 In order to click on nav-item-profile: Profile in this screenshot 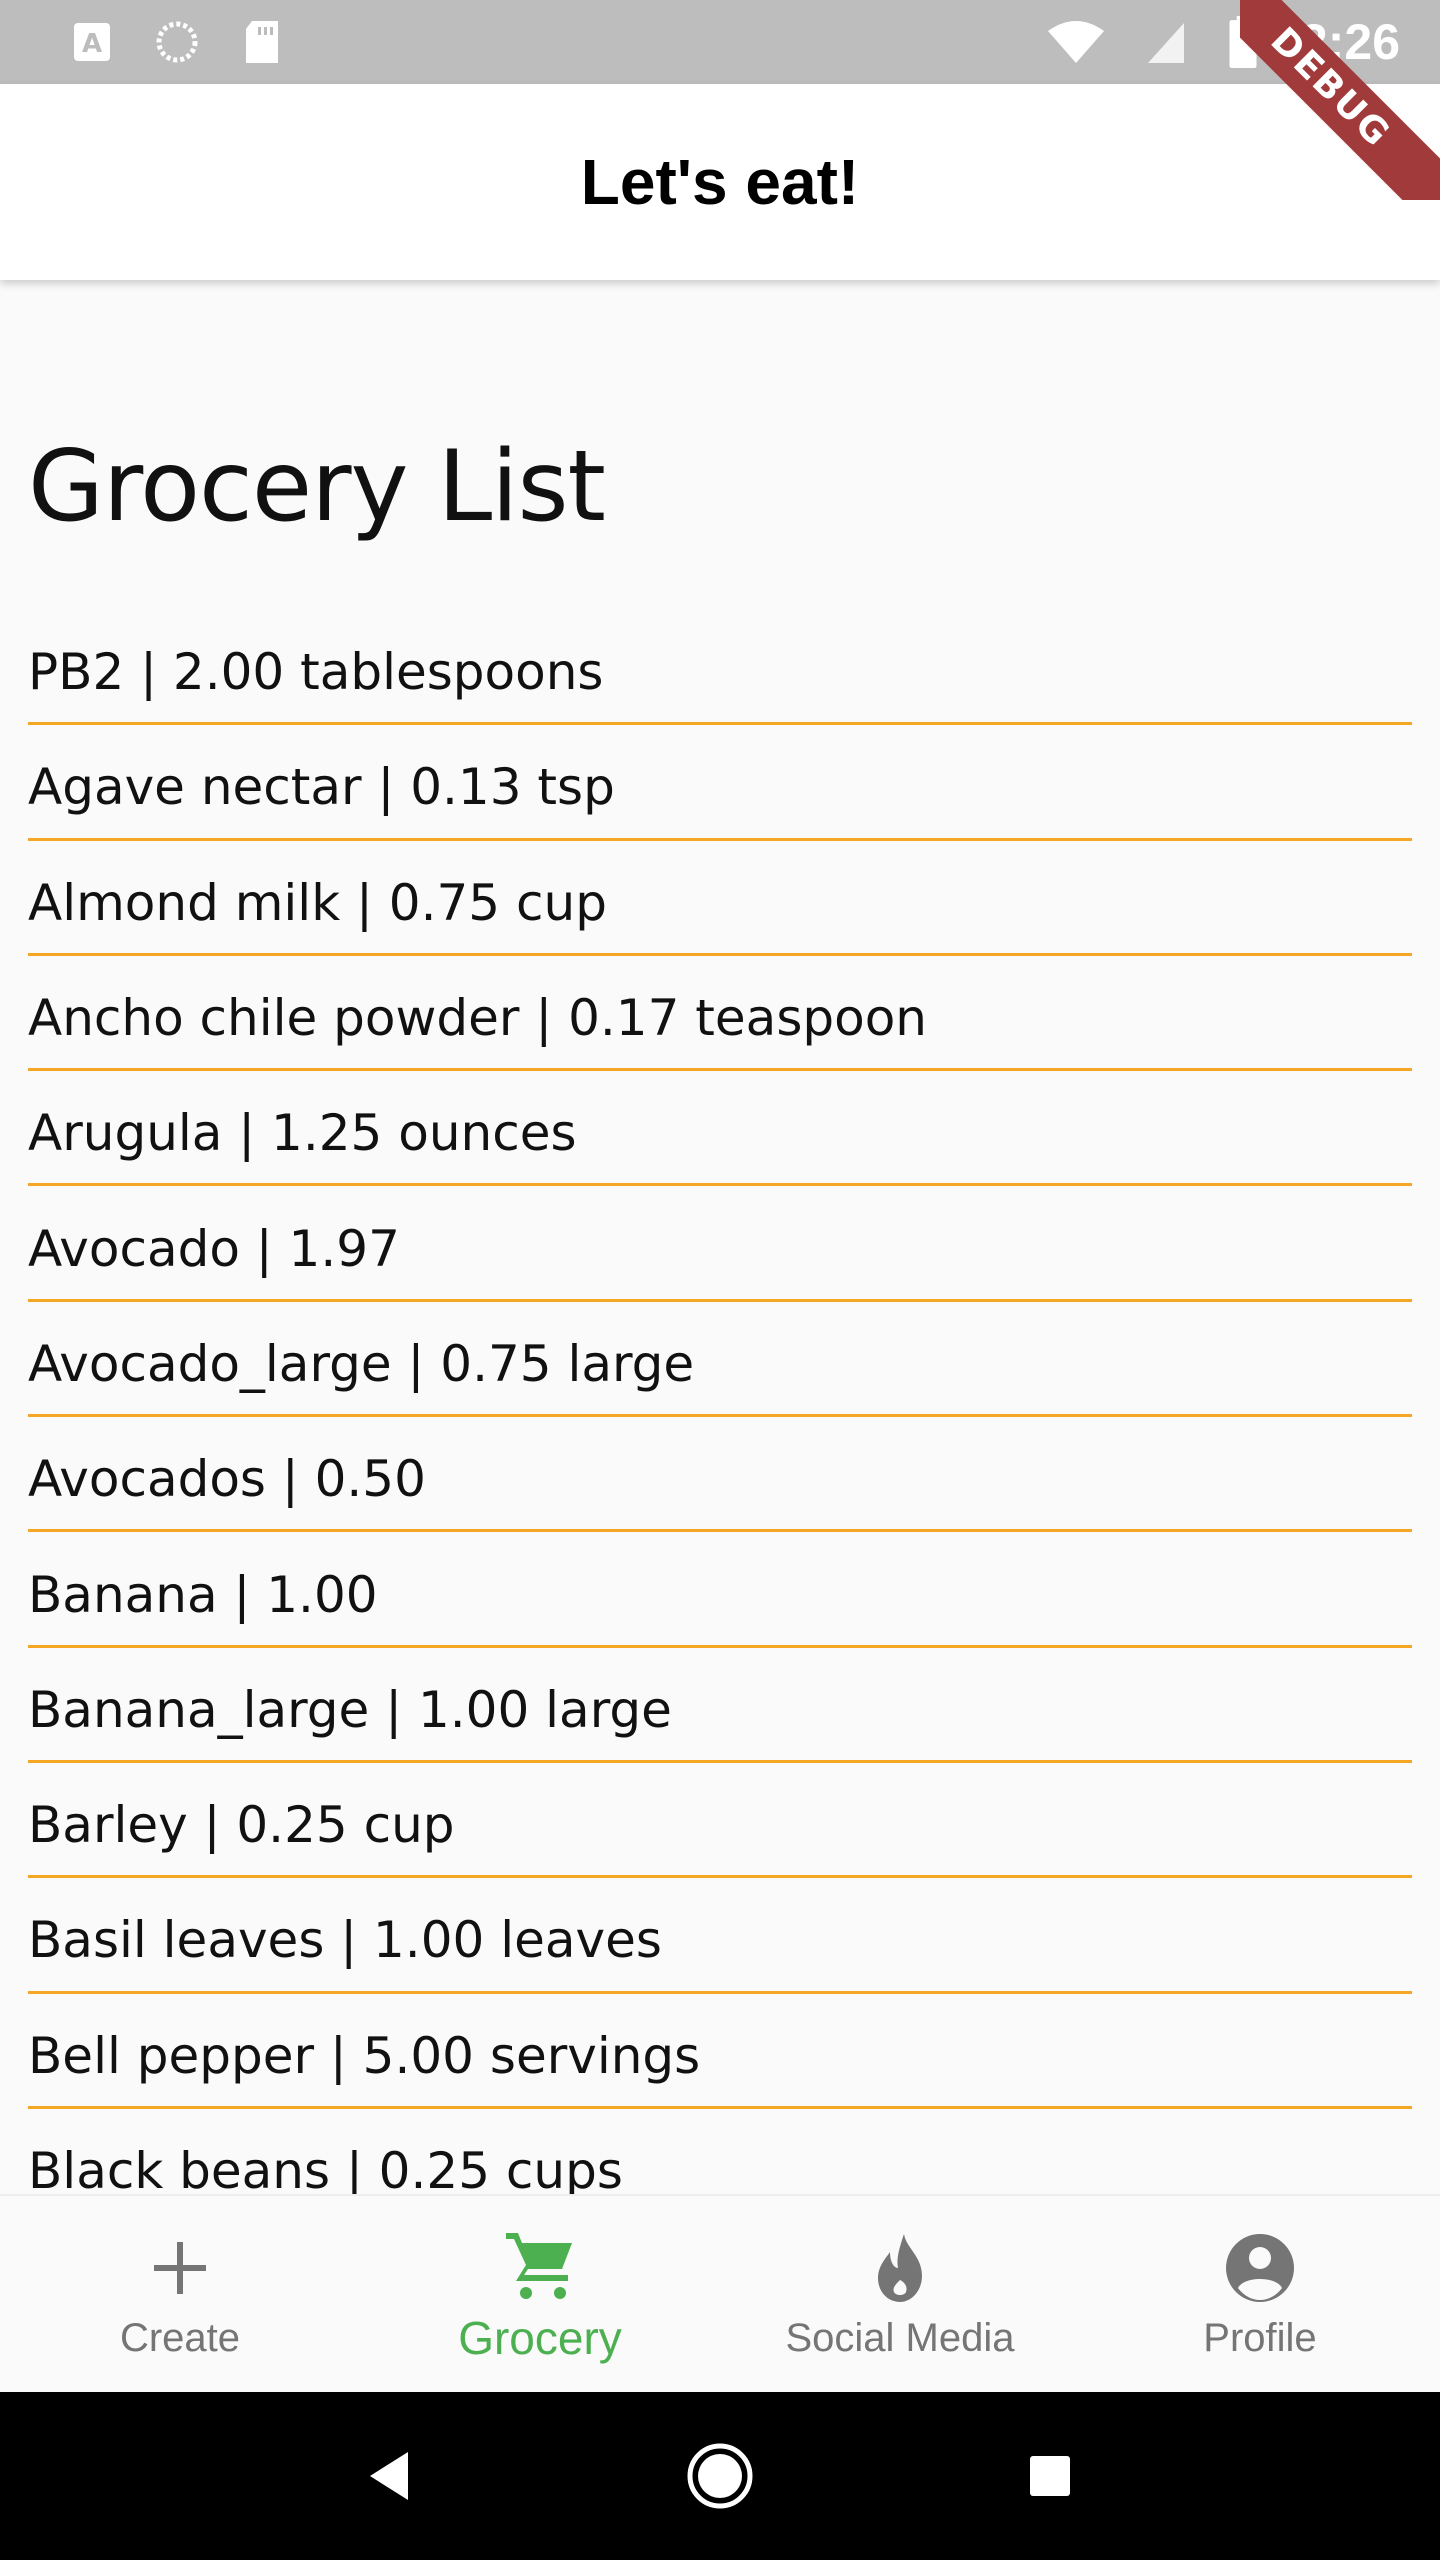, I will do `click(1260, 2294)`.